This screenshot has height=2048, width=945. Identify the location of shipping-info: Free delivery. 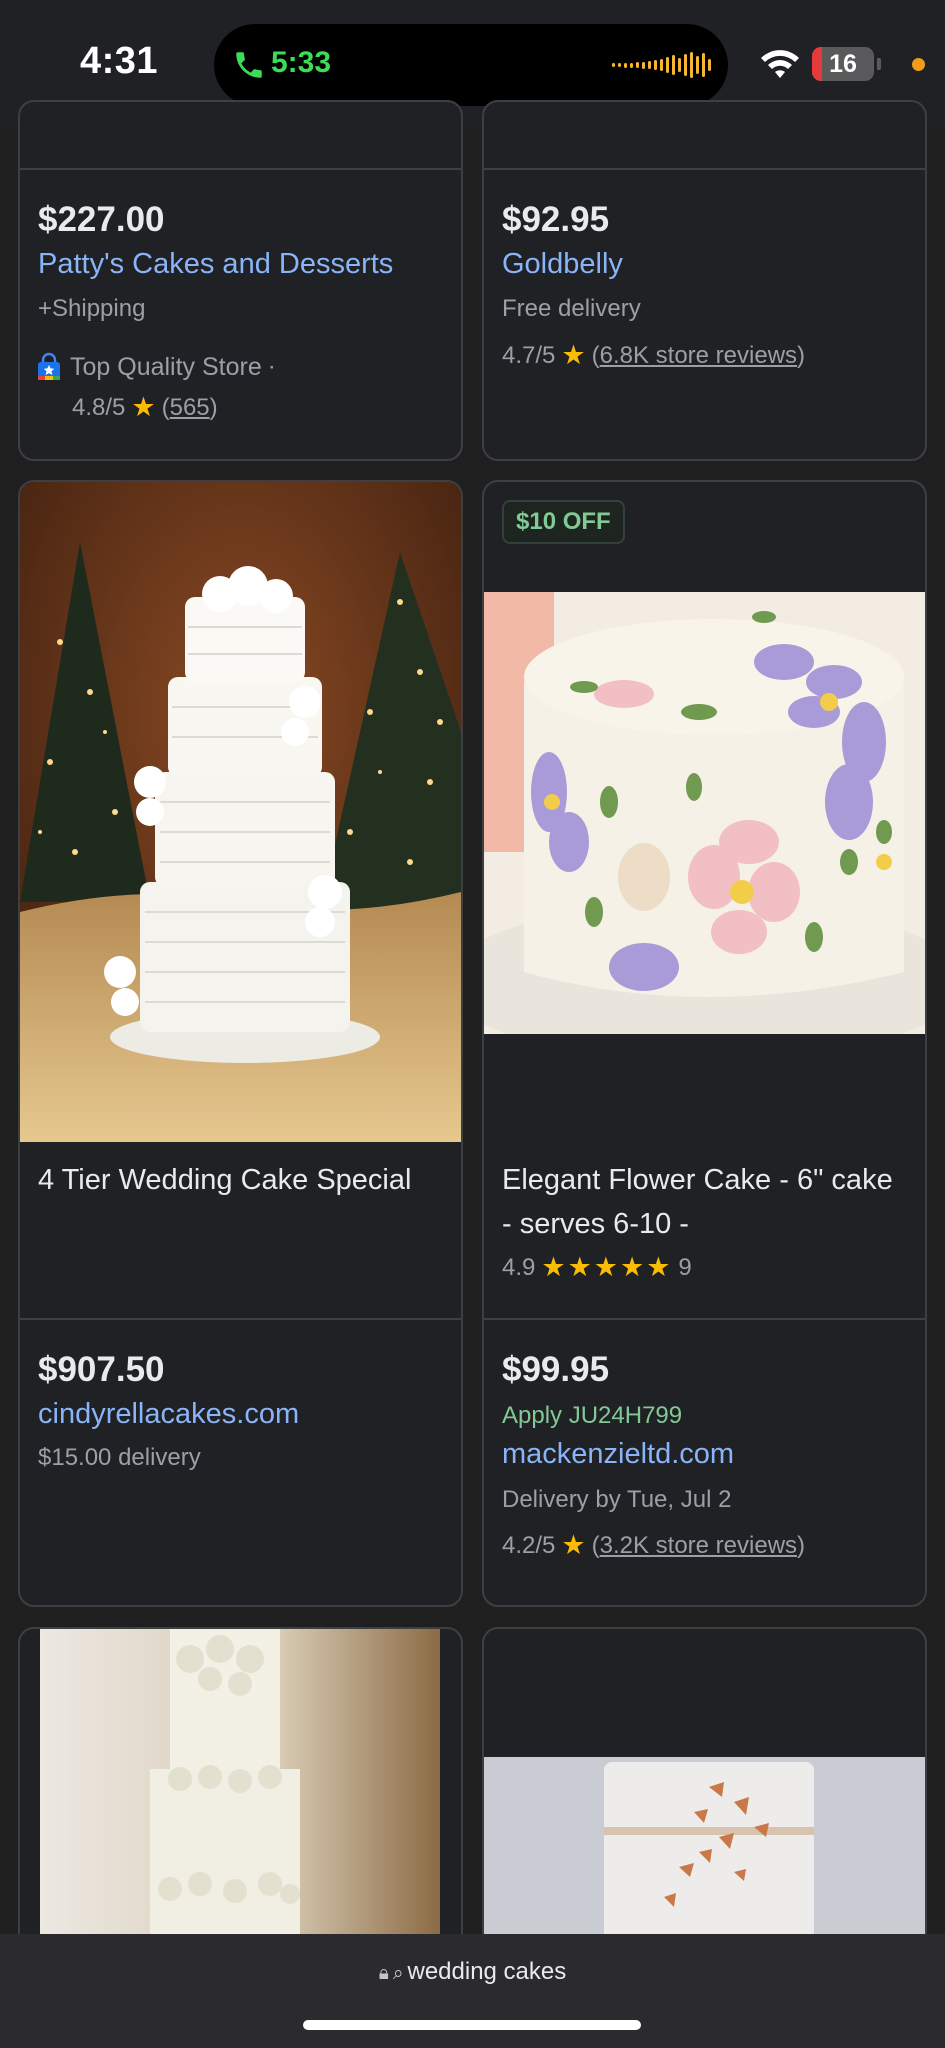
(571, 308).